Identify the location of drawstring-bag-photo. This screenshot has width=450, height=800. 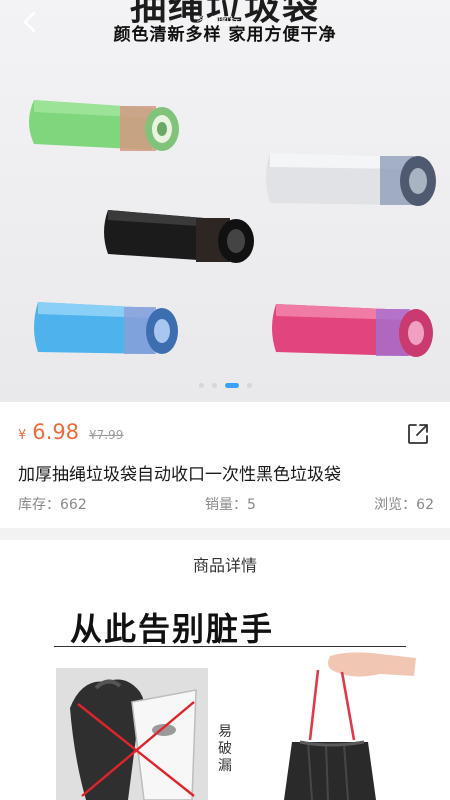
(350, 726).